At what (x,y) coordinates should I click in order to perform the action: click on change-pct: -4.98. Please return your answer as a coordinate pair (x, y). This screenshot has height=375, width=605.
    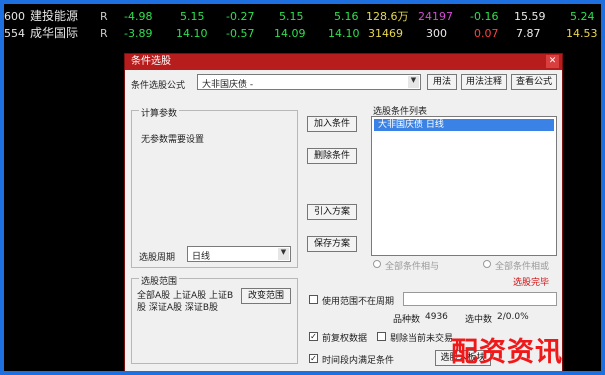
    Looking at the image, I should click on (138, 16).